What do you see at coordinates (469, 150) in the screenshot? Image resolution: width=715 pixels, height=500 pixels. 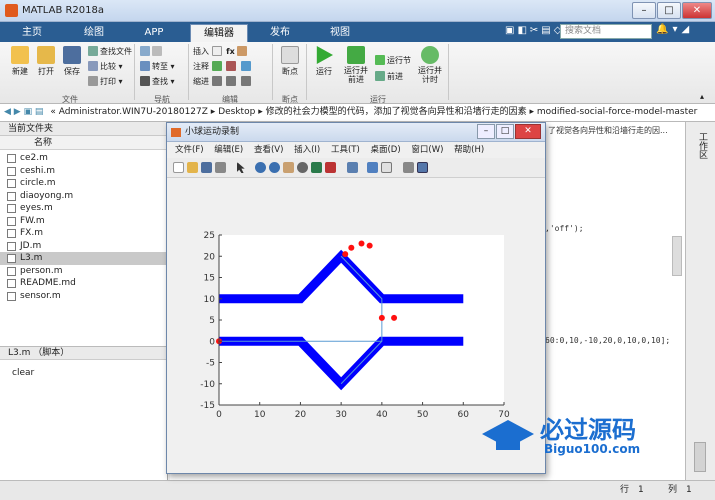 I see `menu-help: 帮助(H)` at bounding box center [469, 150].